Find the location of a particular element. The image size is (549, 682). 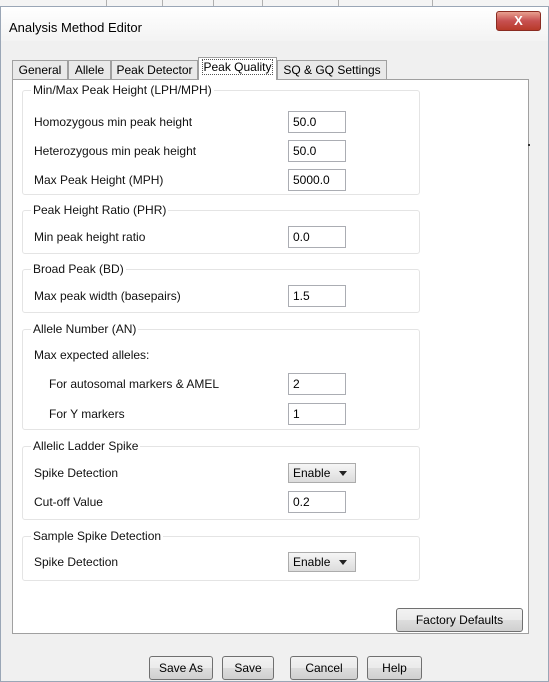

title-bar: Analysis Method Editor X is located at coordinates (274, 24).